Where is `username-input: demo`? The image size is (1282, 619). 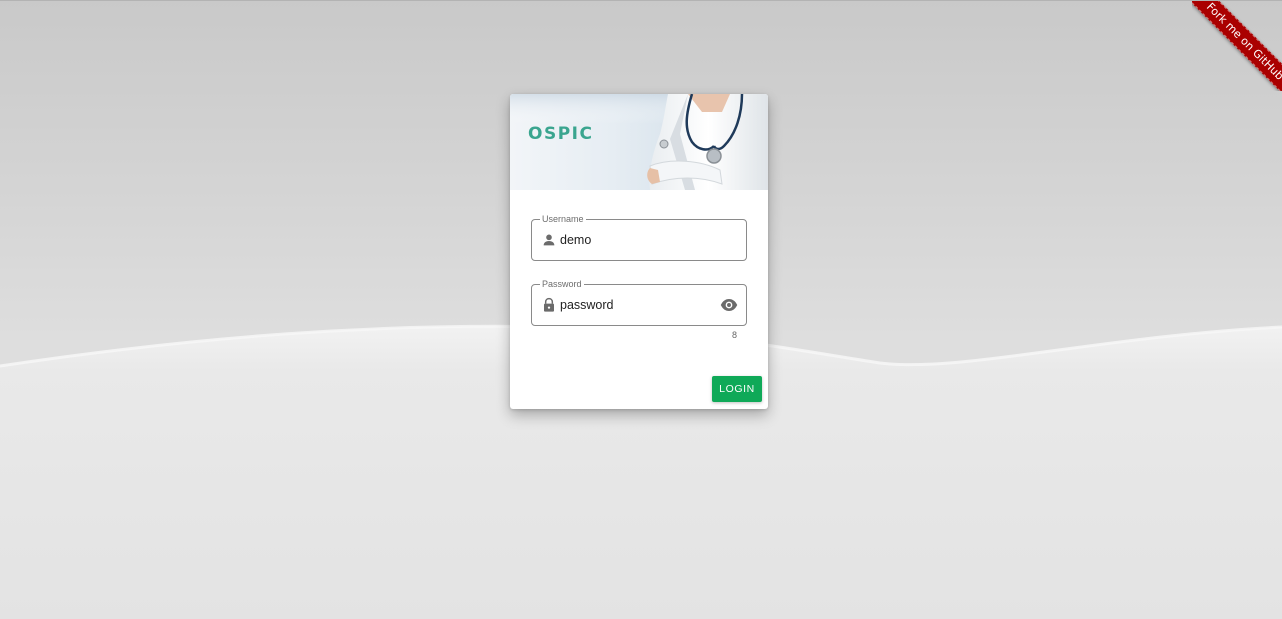 username-input: demo is located at coordinates (575, 240).